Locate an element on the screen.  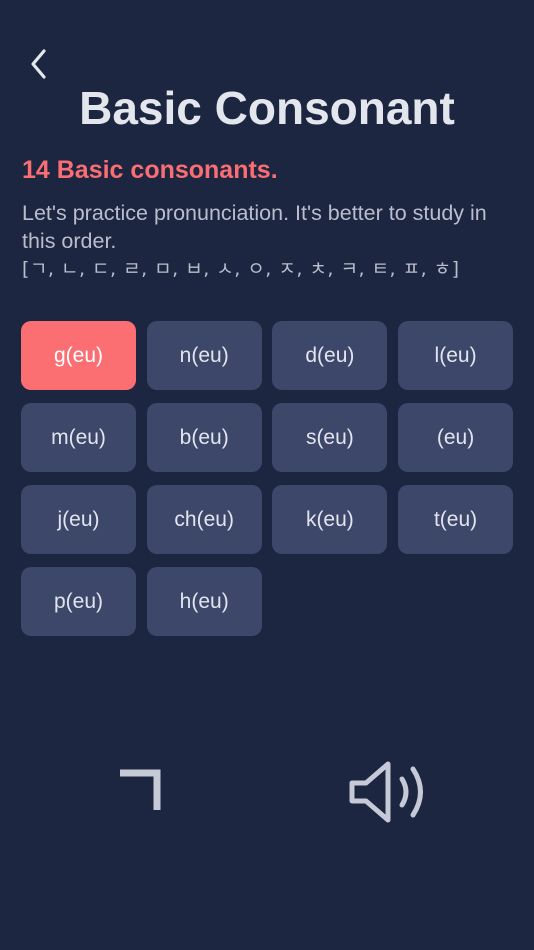
consonant-button-s: s(eu) is located at coordinates (330, 437).